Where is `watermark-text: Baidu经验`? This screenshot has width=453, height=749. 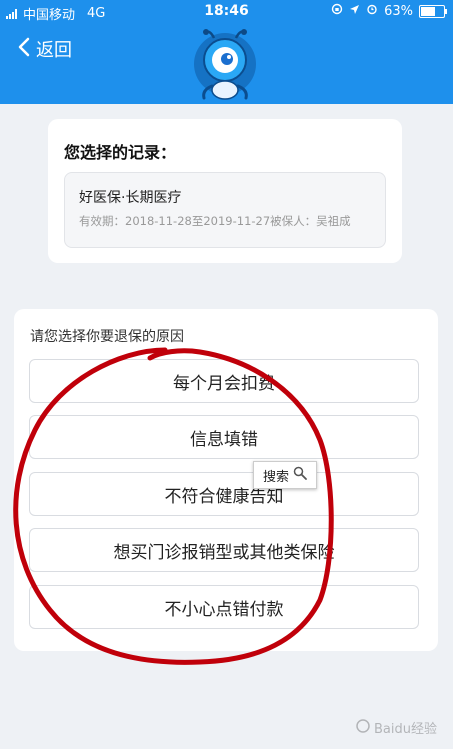 watermark-text: Baidu经验 is located at coordinates (405, 729).